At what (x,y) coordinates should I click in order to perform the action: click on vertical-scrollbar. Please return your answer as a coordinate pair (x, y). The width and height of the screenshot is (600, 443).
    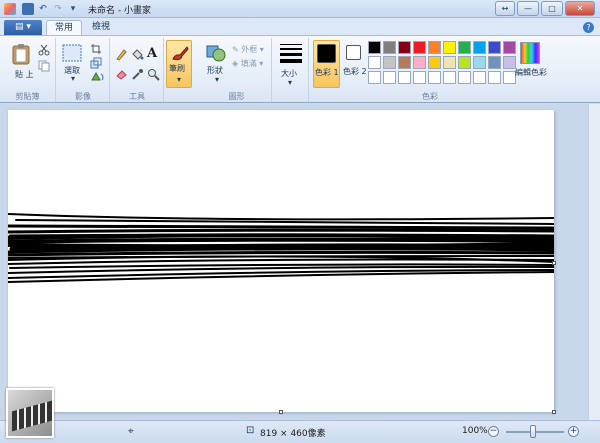
    Looking at the image, I should click on (594, 262).